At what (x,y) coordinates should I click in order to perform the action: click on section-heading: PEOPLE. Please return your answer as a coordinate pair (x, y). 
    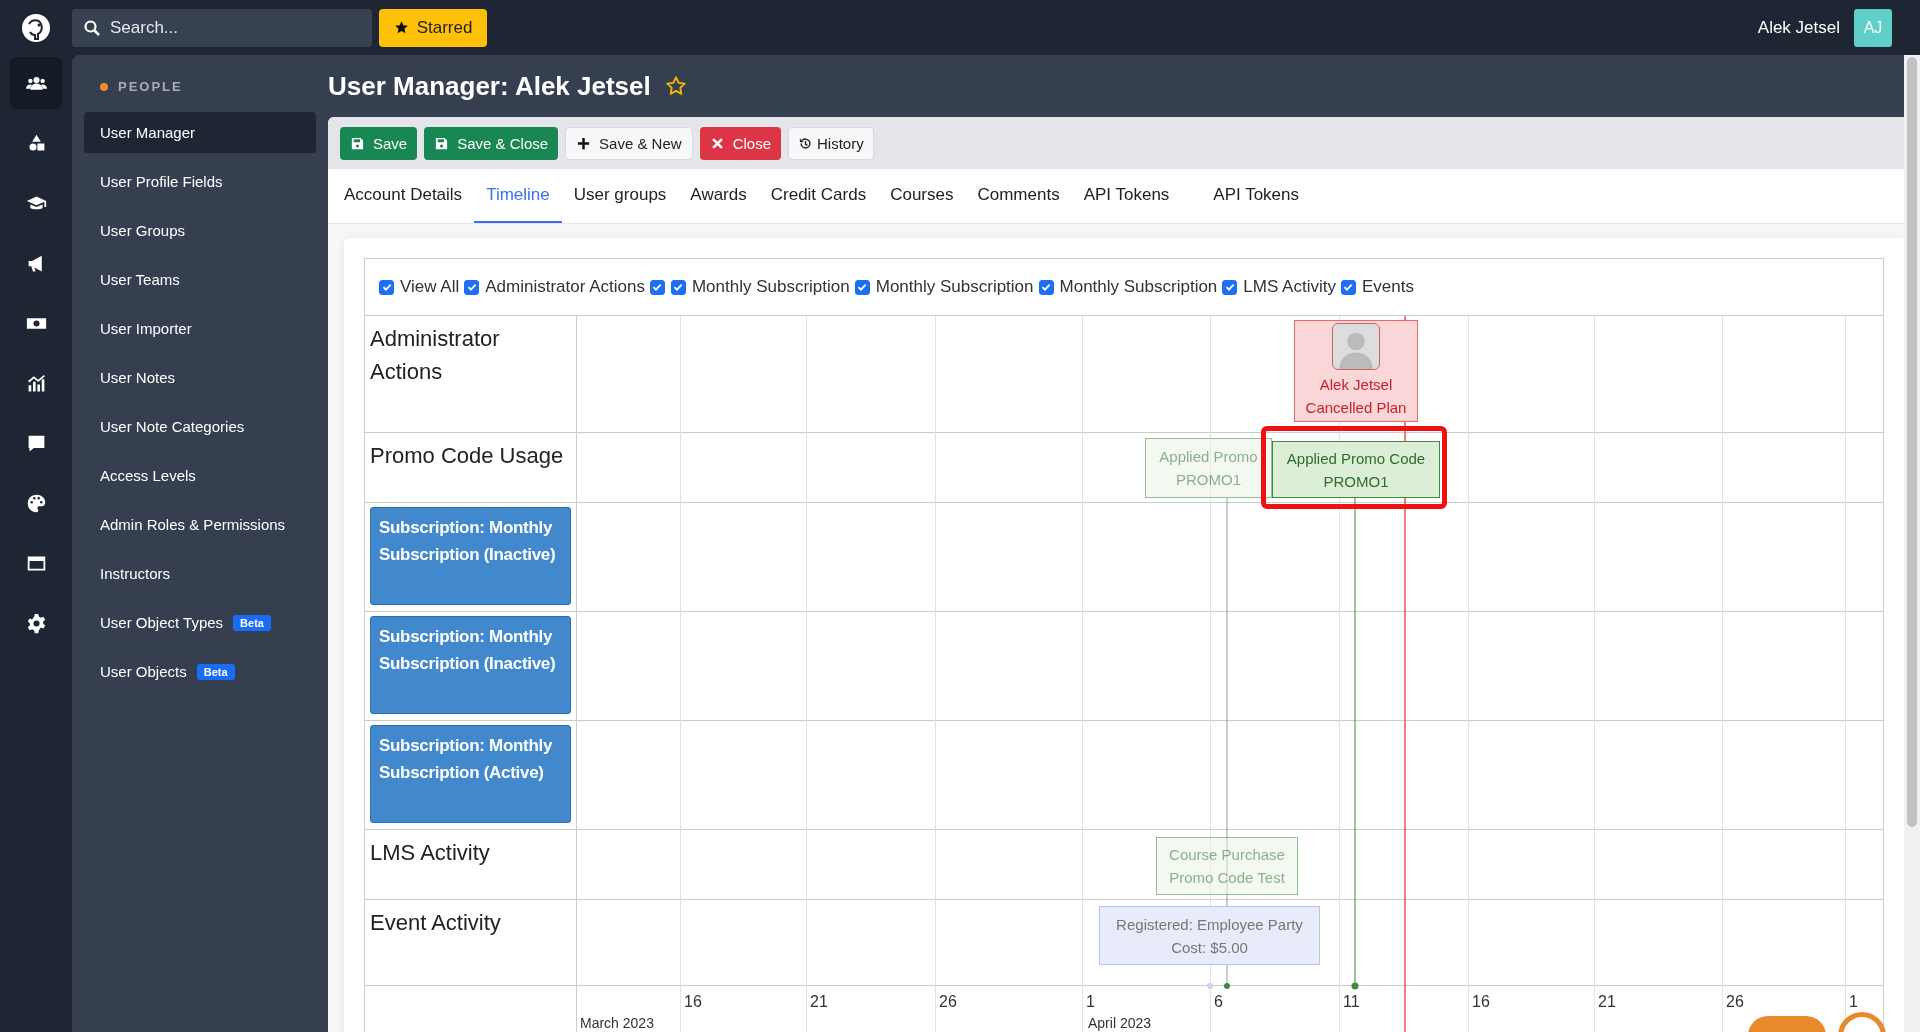
    Looking at the image, I should click on (150, 86).